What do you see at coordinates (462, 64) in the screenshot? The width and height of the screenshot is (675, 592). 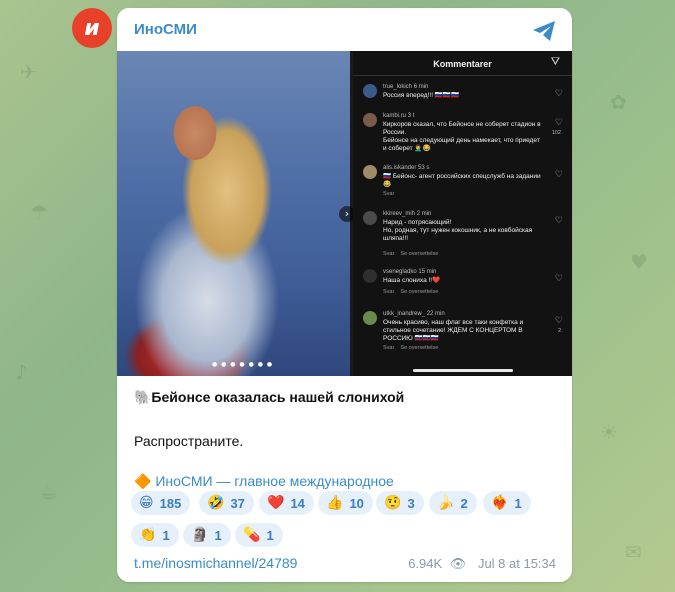 I see `comments-header: Kommentarer` at bounding box center [462, 64].